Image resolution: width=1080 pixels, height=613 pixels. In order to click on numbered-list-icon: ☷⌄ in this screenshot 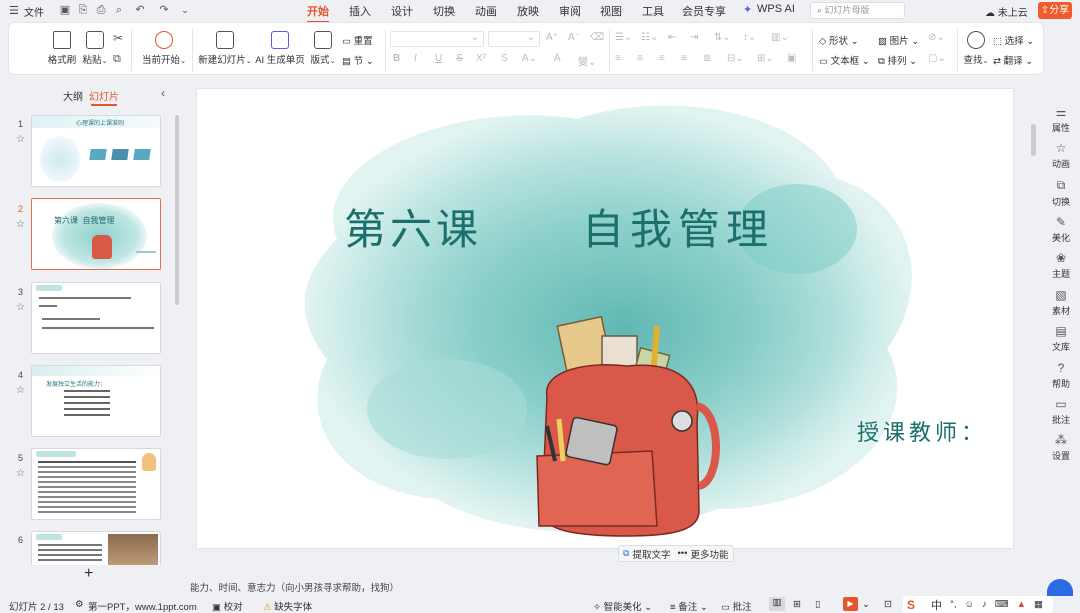, I will do `click(649, 37)`.